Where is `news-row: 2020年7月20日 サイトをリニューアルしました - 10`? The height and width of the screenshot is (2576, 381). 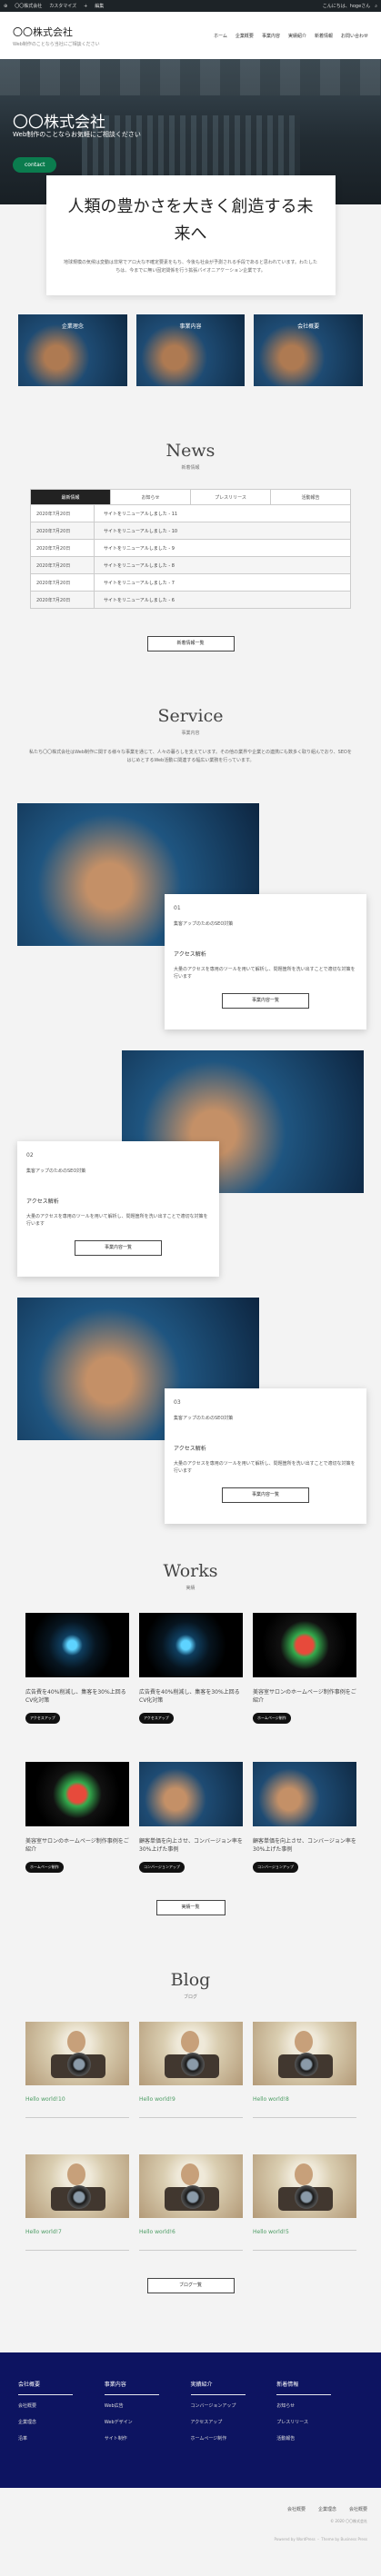
news-row: 2020年7月20日 サイトをリニューアルしました - 10 is located at coordinates (190, 531).